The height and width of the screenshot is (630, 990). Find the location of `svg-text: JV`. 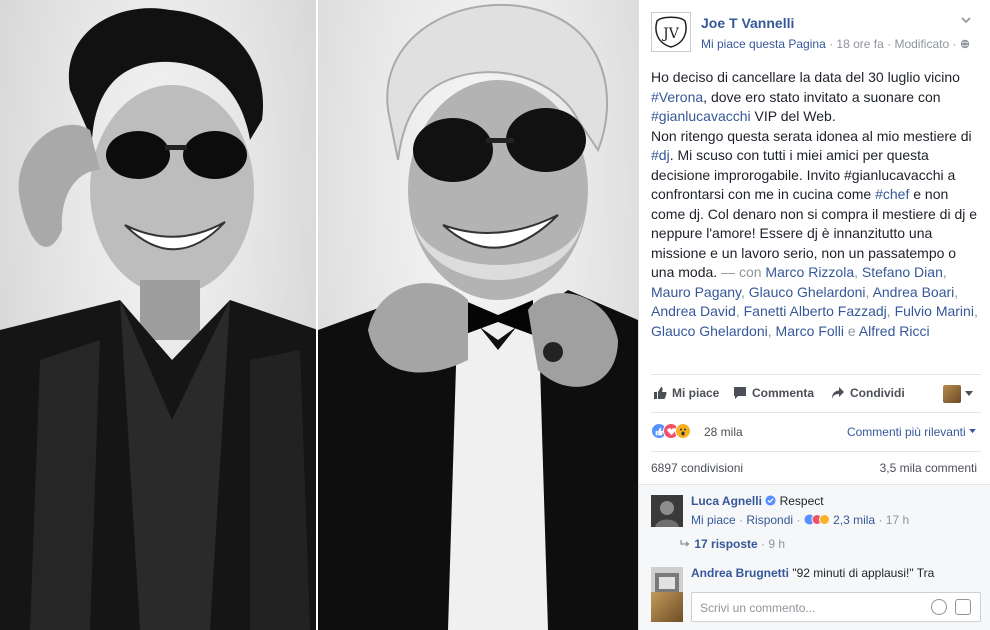

svg-text: JV is located at coordinates (670, 34).